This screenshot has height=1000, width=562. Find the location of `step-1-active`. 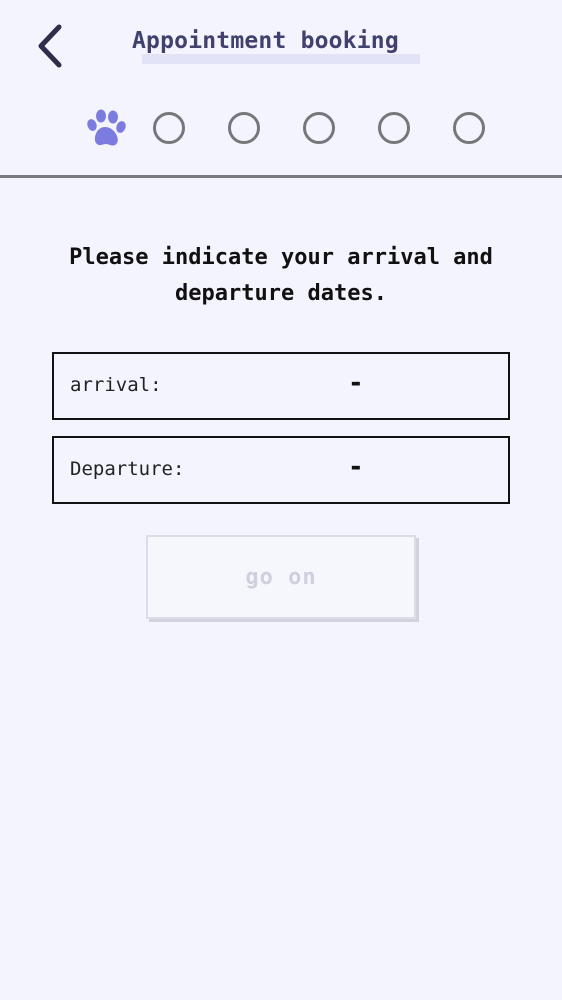

step-1-active is located at coordinates (105, 129).